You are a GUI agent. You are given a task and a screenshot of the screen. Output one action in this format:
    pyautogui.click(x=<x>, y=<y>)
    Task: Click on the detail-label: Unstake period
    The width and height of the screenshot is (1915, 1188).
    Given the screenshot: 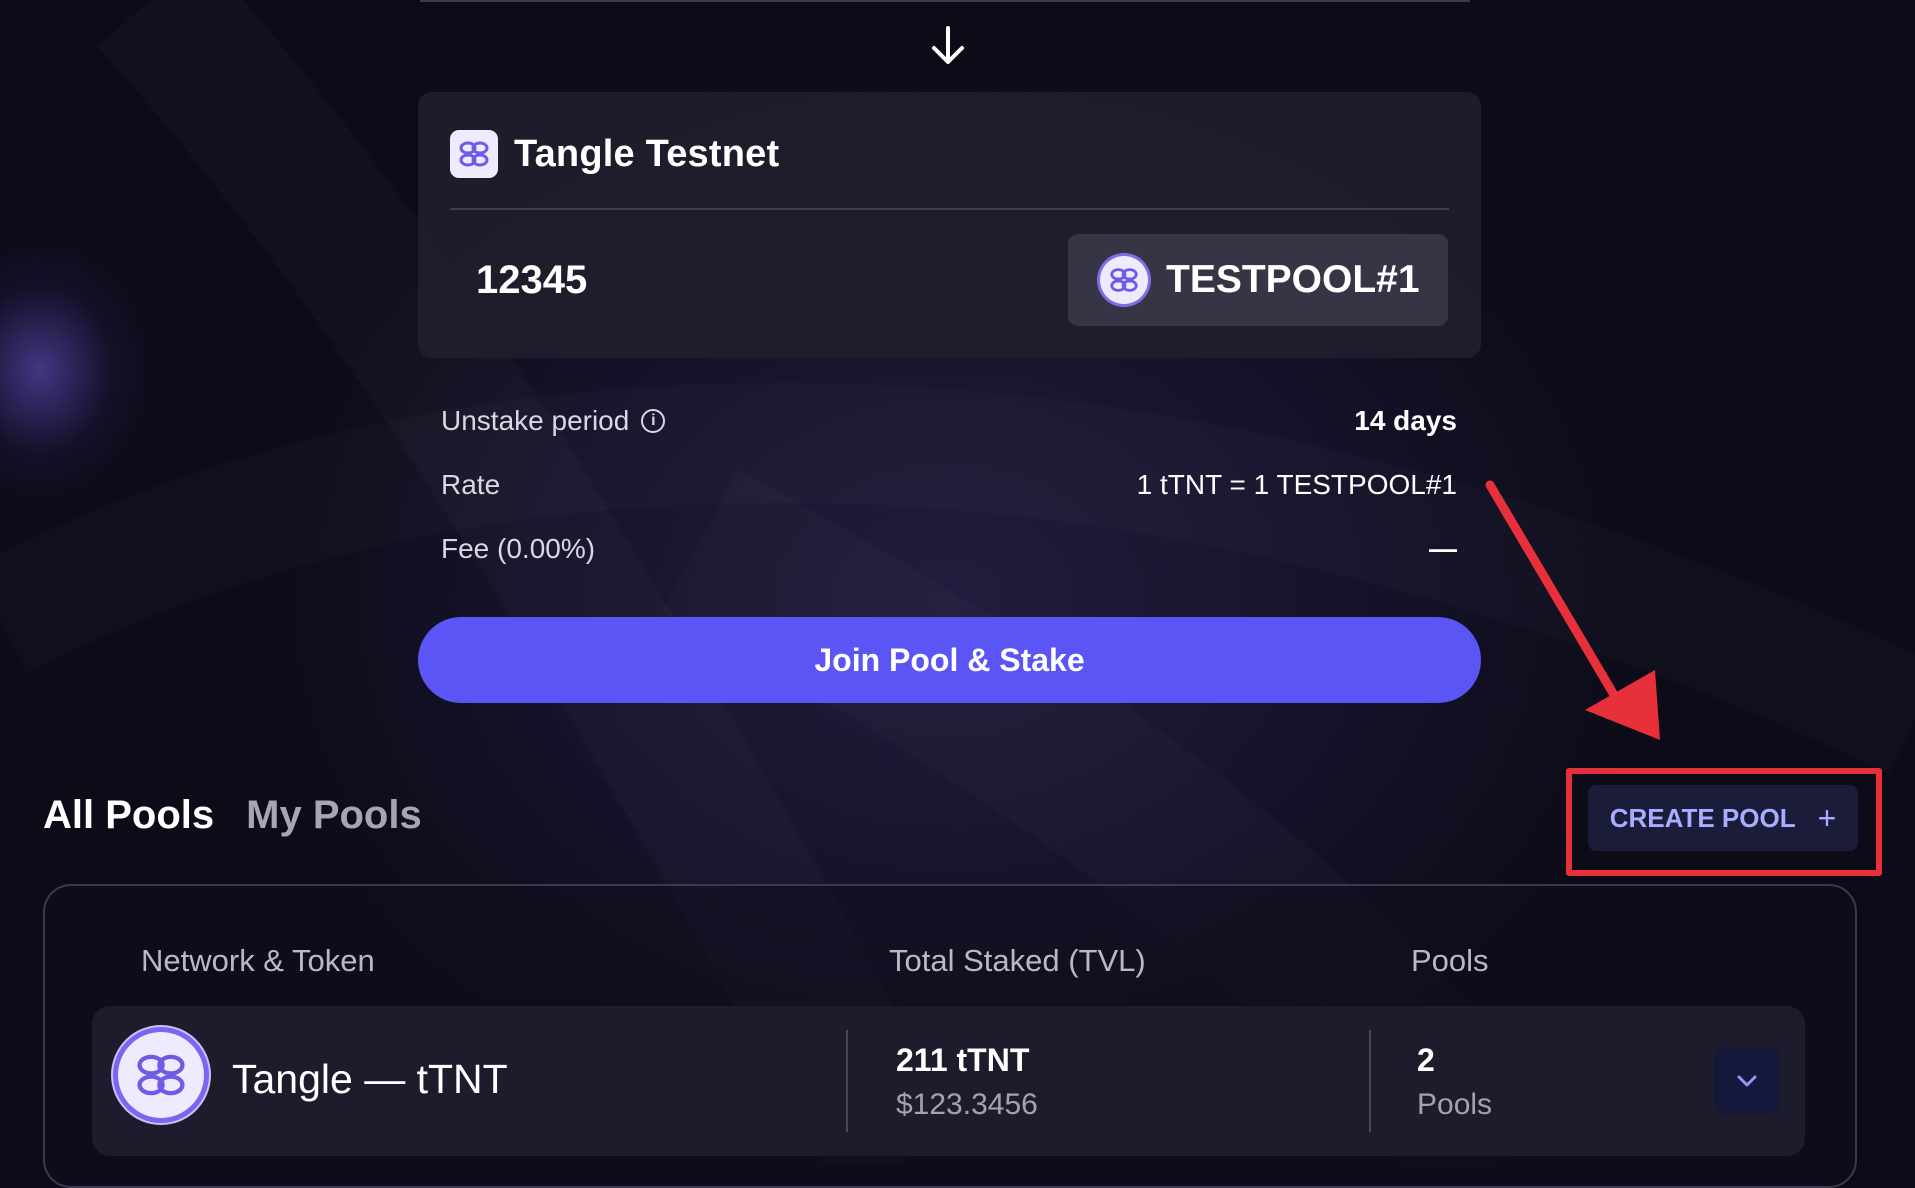 What is the action you would take?
    pyautogui.click(x=535, y=420)
    